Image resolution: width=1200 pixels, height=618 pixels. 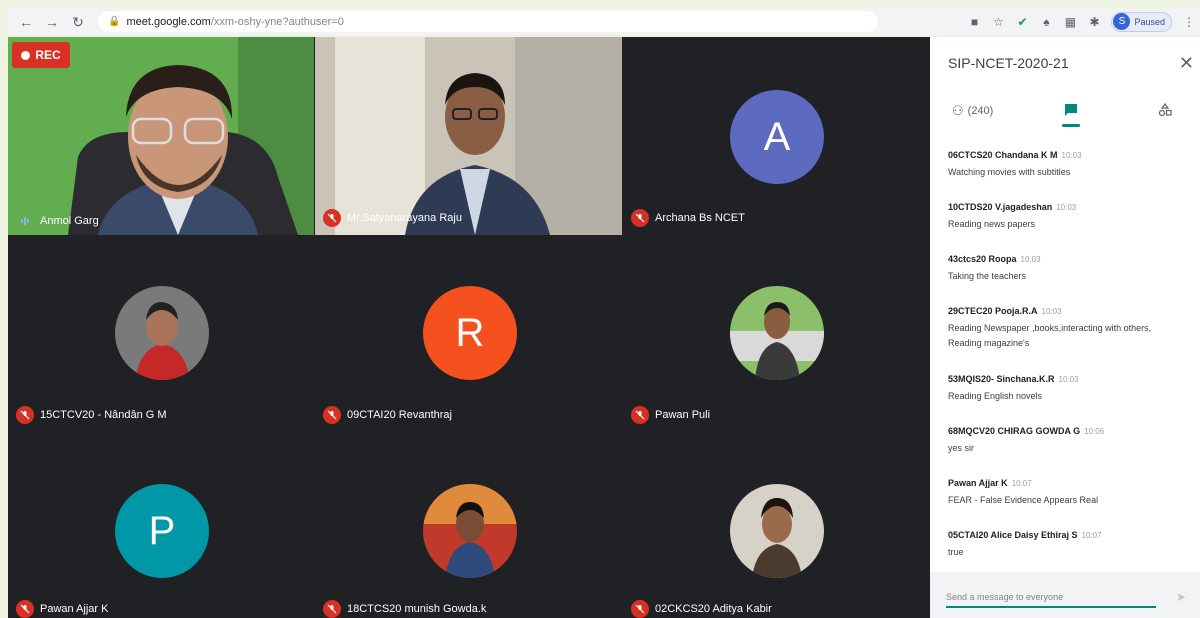 What do you see at coordinates (1023, 500) in the screenshot?
I see `message-text: FEAR - False Evidence Appears Real` at bounding box center [1023, 500].